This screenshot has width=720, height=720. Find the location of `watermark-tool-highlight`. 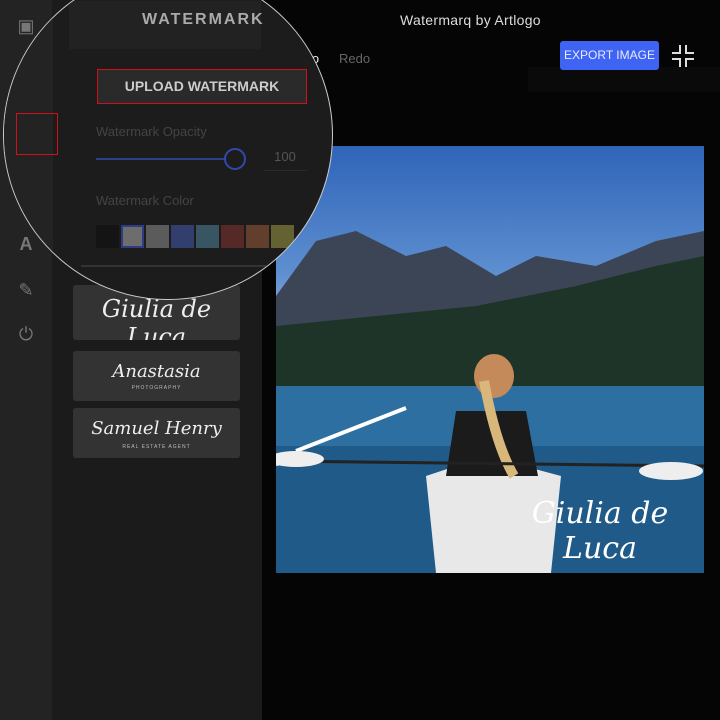

watermark-tool-highlight is located at coordinates (37, 134).